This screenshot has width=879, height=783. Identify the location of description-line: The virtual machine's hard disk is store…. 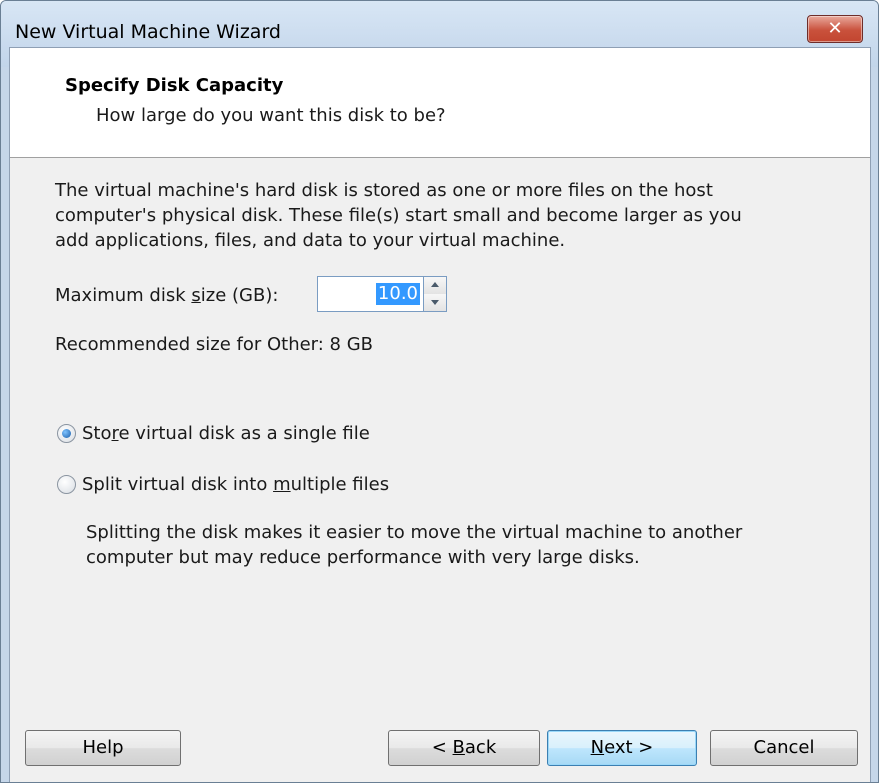
(384, 190).